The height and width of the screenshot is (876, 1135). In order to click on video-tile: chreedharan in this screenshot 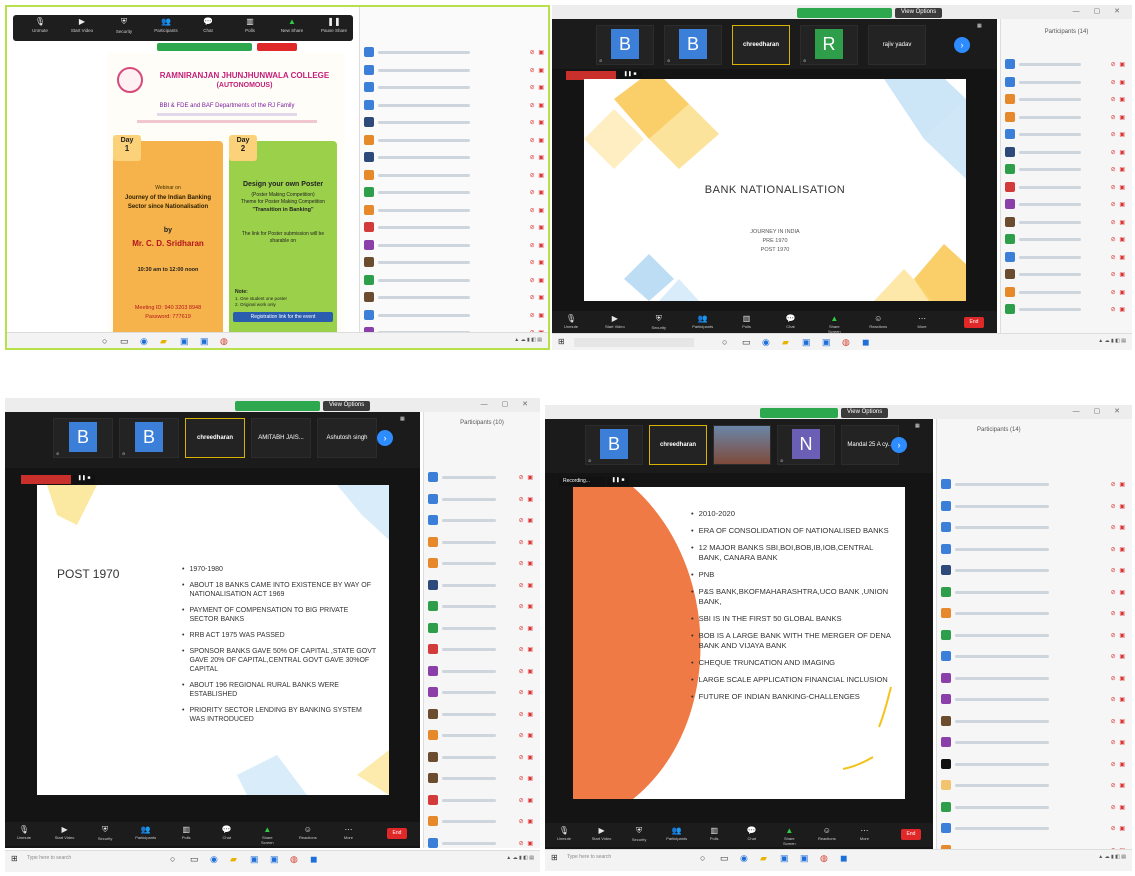, I will do `click(761, 45)`.